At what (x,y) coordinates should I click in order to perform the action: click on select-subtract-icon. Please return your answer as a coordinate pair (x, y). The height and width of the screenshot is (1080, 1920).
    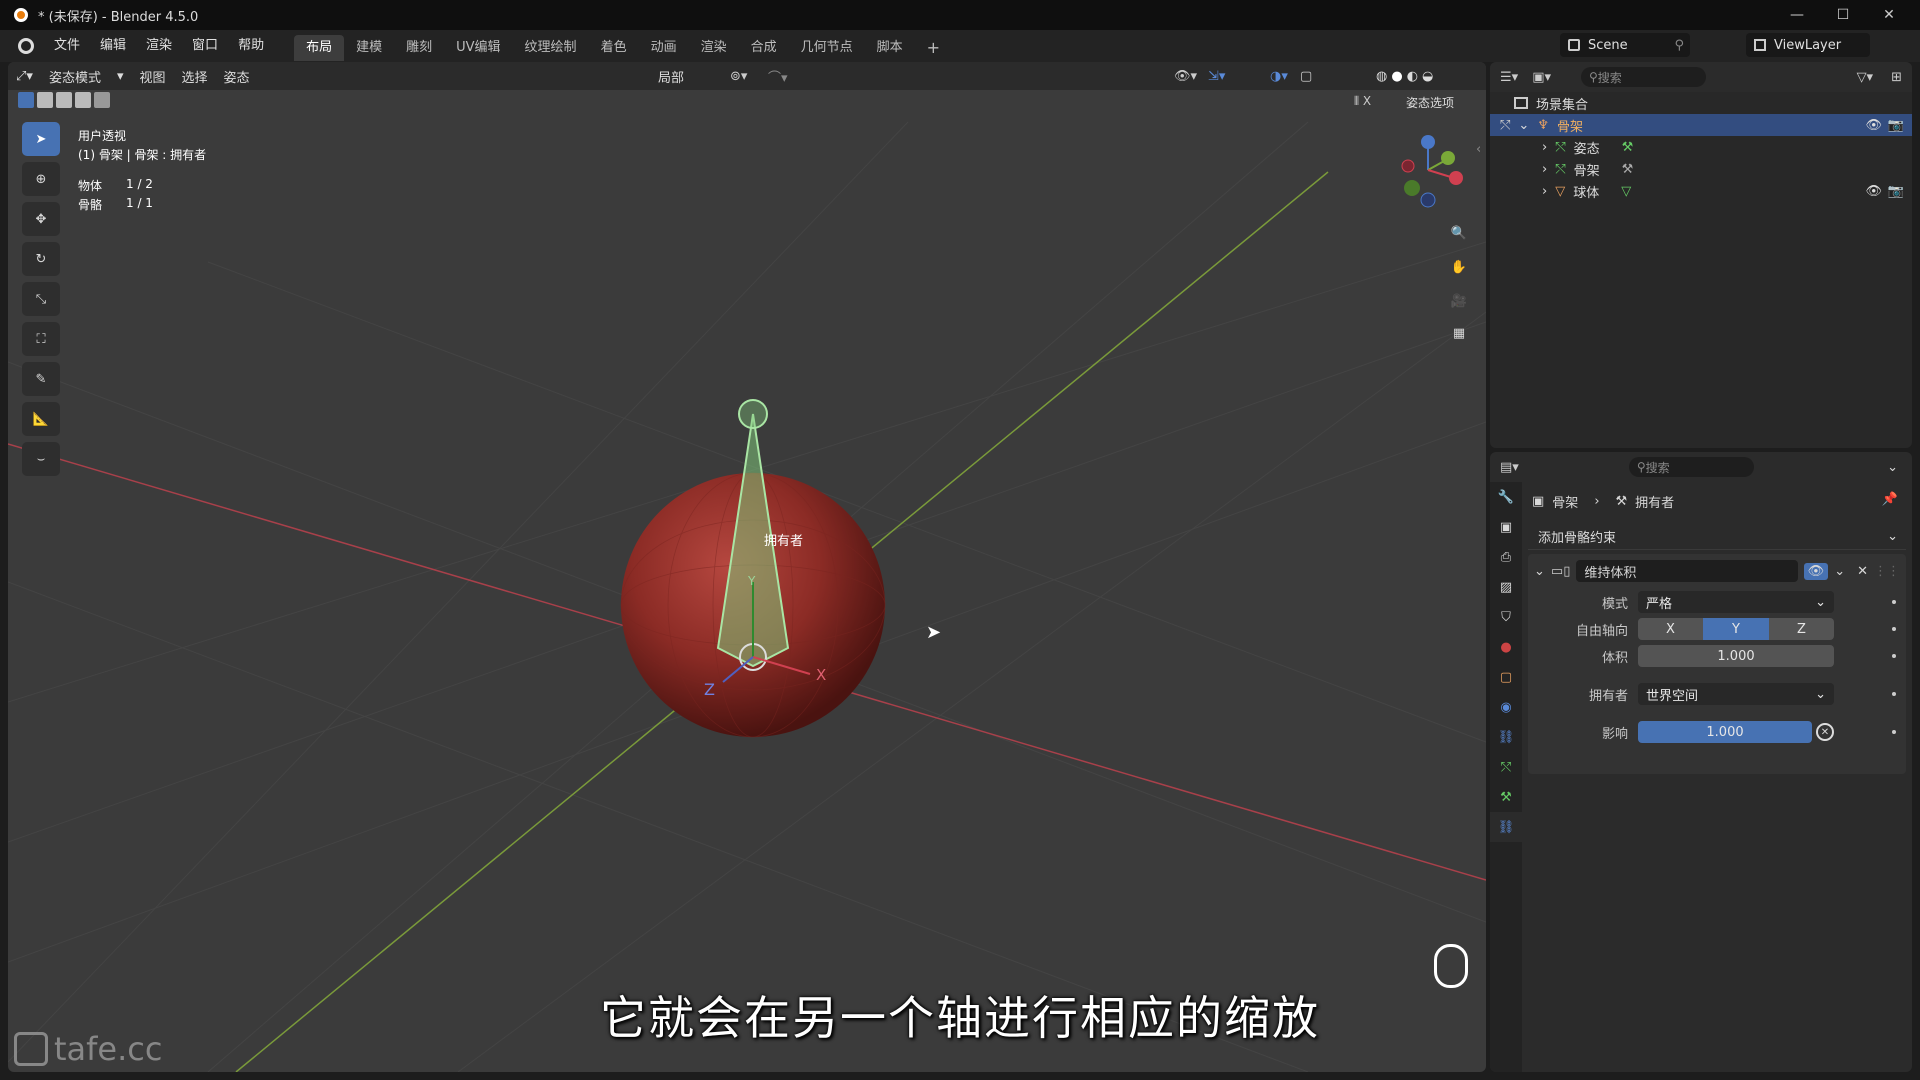
    Looking at the image, I should click on (64, 100).